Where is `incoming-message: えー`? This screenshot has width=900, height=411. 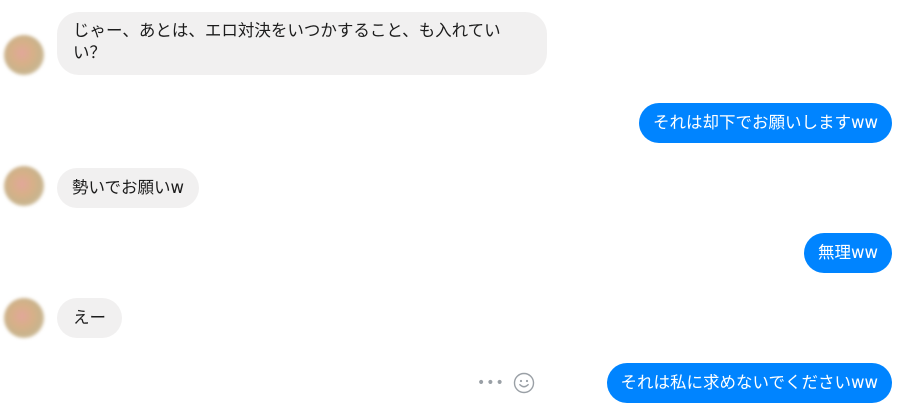
incoming-message: えー is located at coordinates (89, 318).